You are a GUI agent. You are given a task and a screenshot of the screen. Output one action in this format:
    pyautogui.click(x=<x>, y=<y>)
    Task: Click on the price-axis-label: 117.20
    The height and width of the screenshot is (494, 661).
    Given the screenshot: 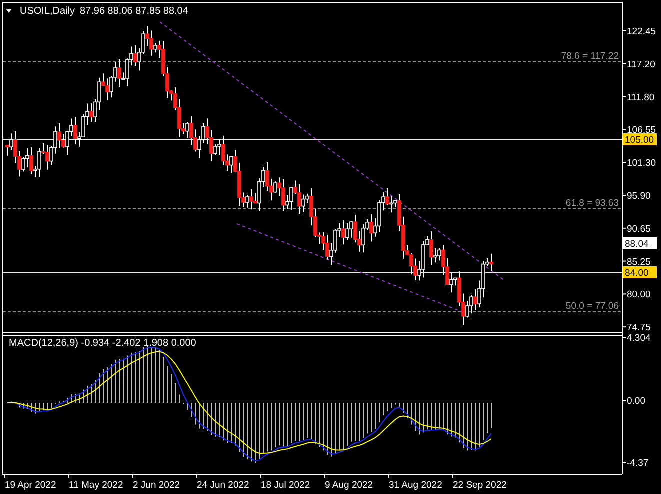 What is the action you would take?
    pyautogui.click(x=641, y=64)
    